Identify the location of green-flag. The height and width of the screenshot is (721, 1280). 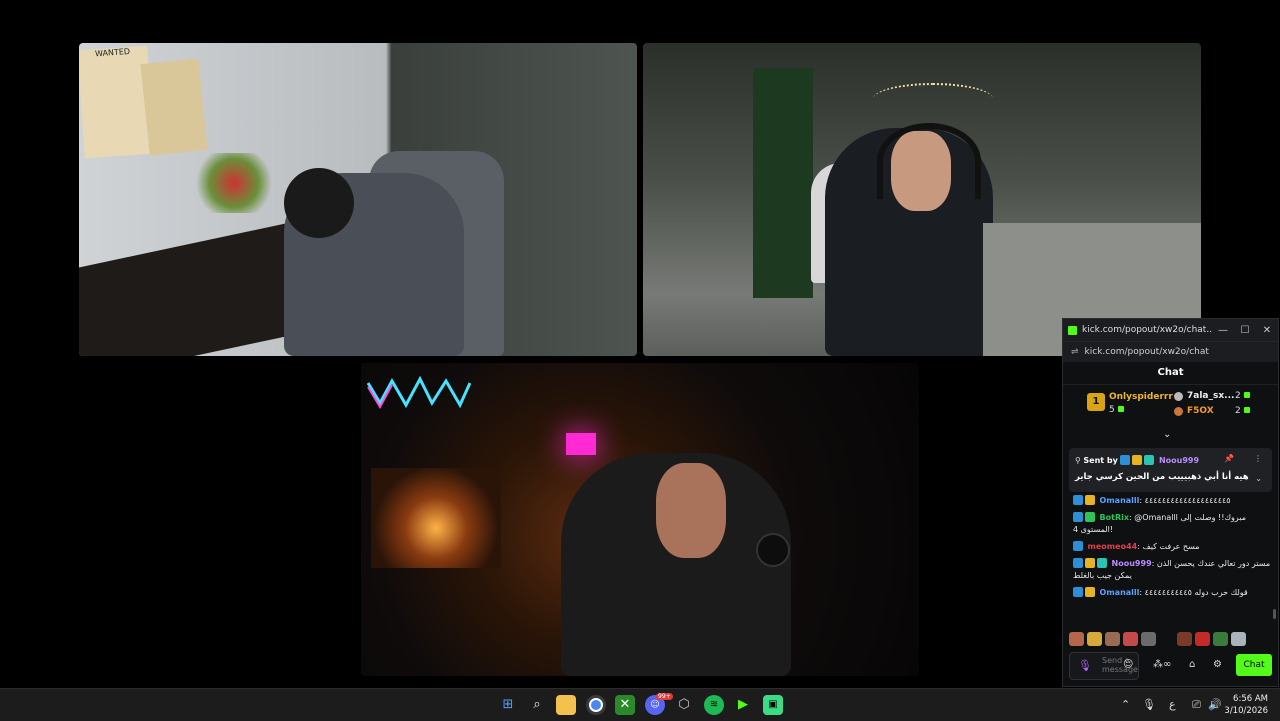
(783, 183).